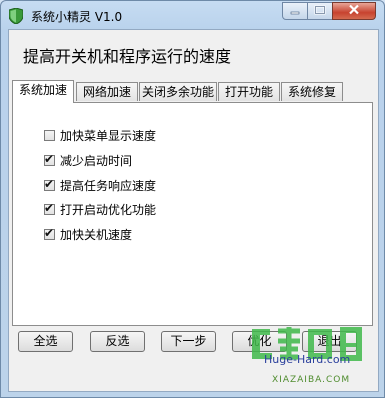 The image size is (385, 398). I want to click on header-area: 提高开关机和程序运行的速度, so click(193, 53).